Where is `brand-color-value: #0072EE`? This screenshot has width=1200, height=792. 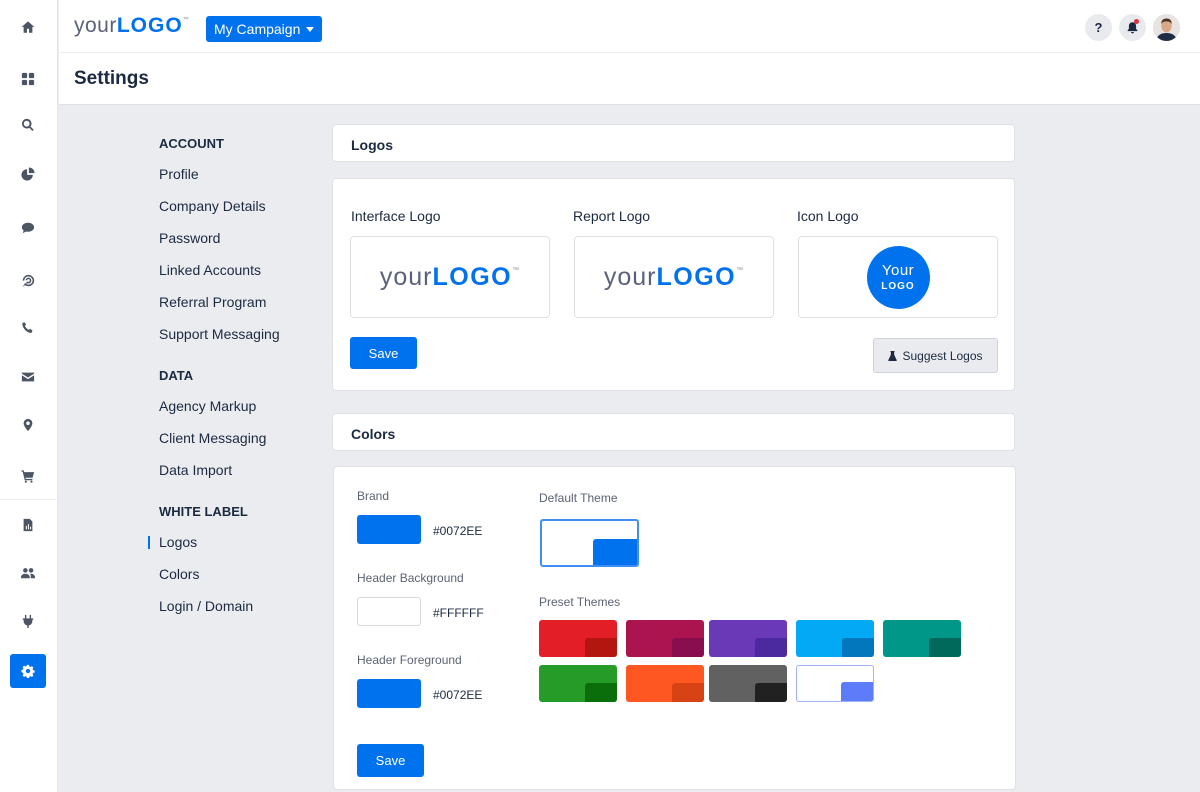
brand-color-value: #0072EE is located at coordinates (457, 531).